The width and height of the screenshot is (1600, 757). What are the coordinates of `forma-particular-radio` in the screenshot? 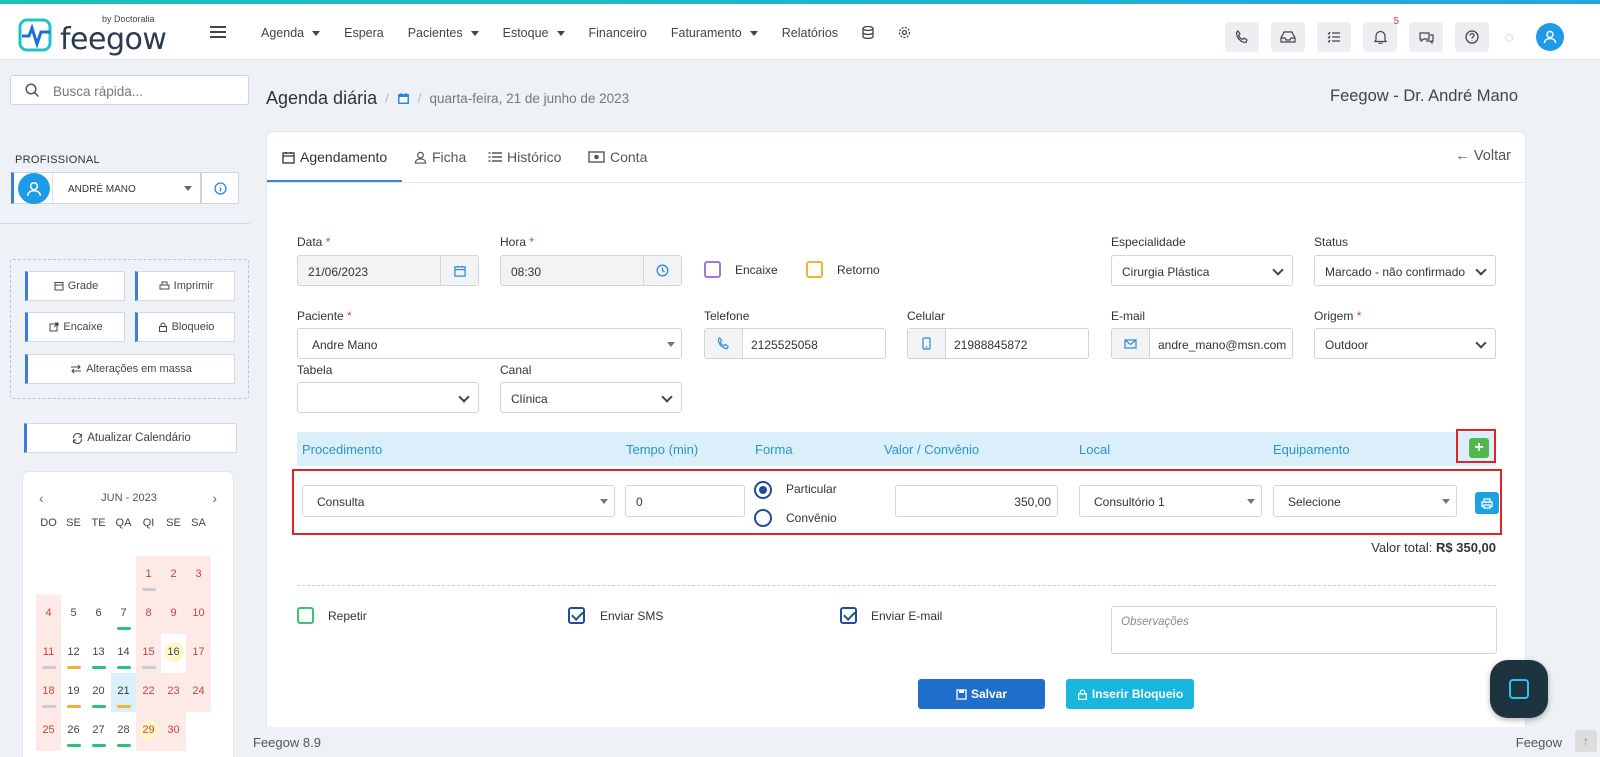 It's located at (763, 490).